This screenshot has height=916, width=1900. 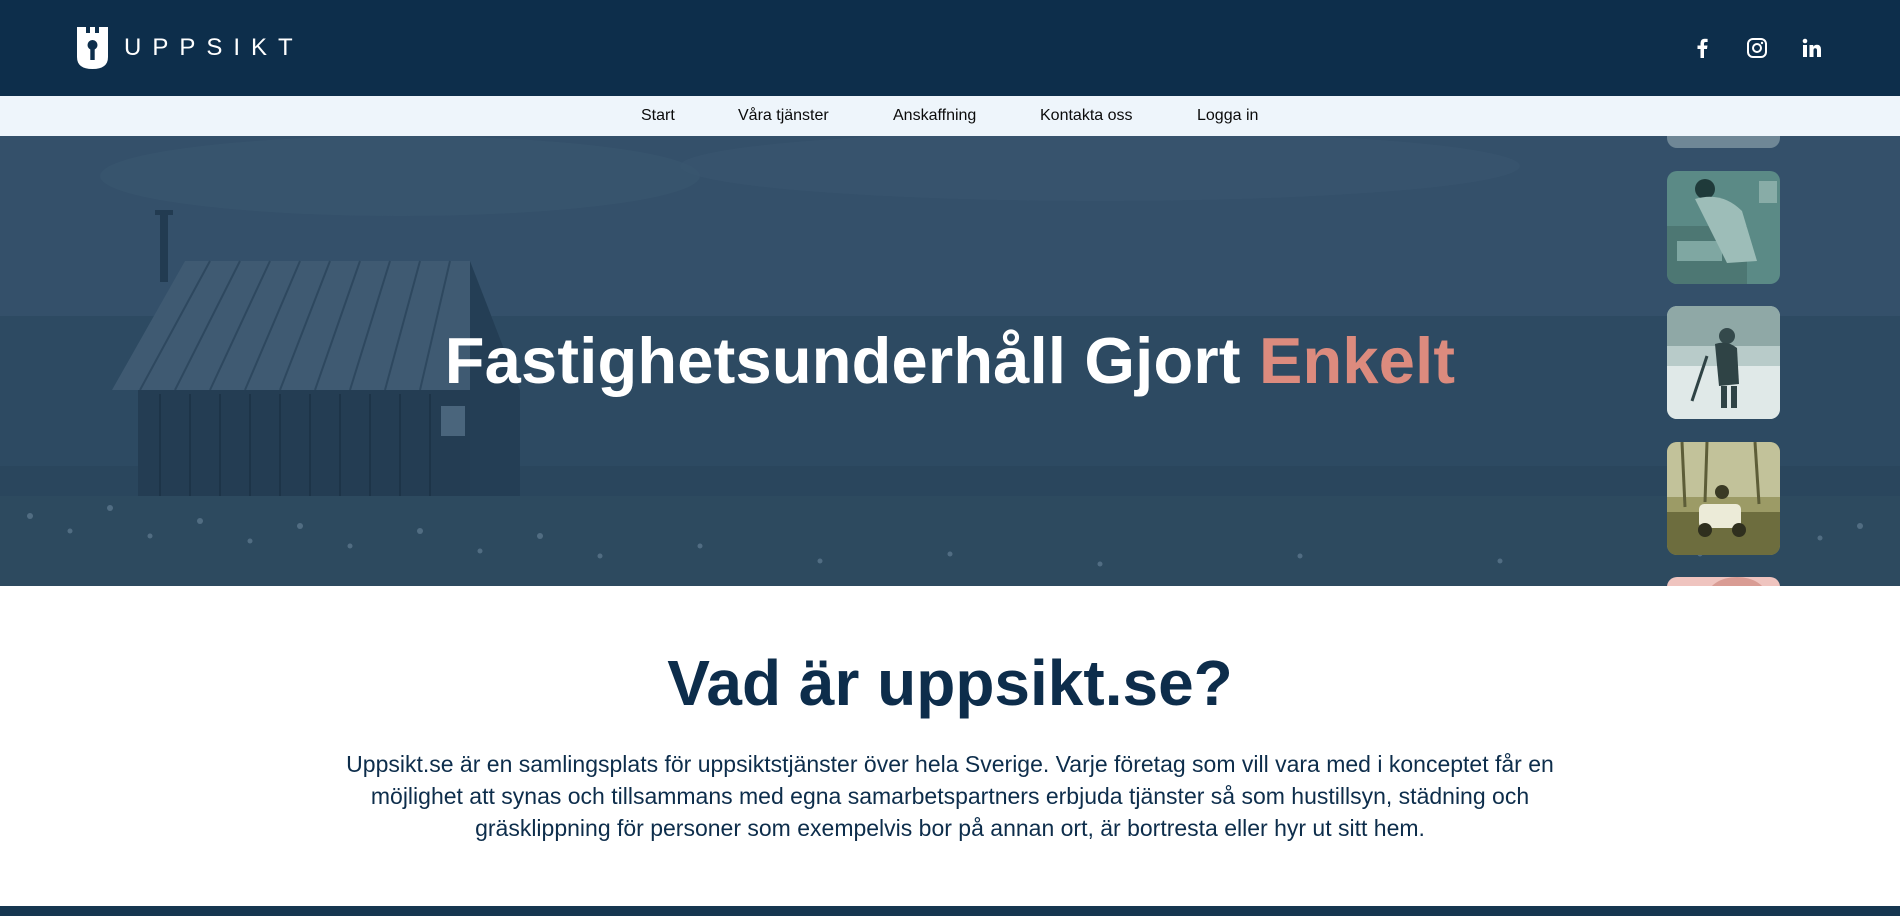 I want to click on site-header: UPPSIKT, so click(x=950, y=48).